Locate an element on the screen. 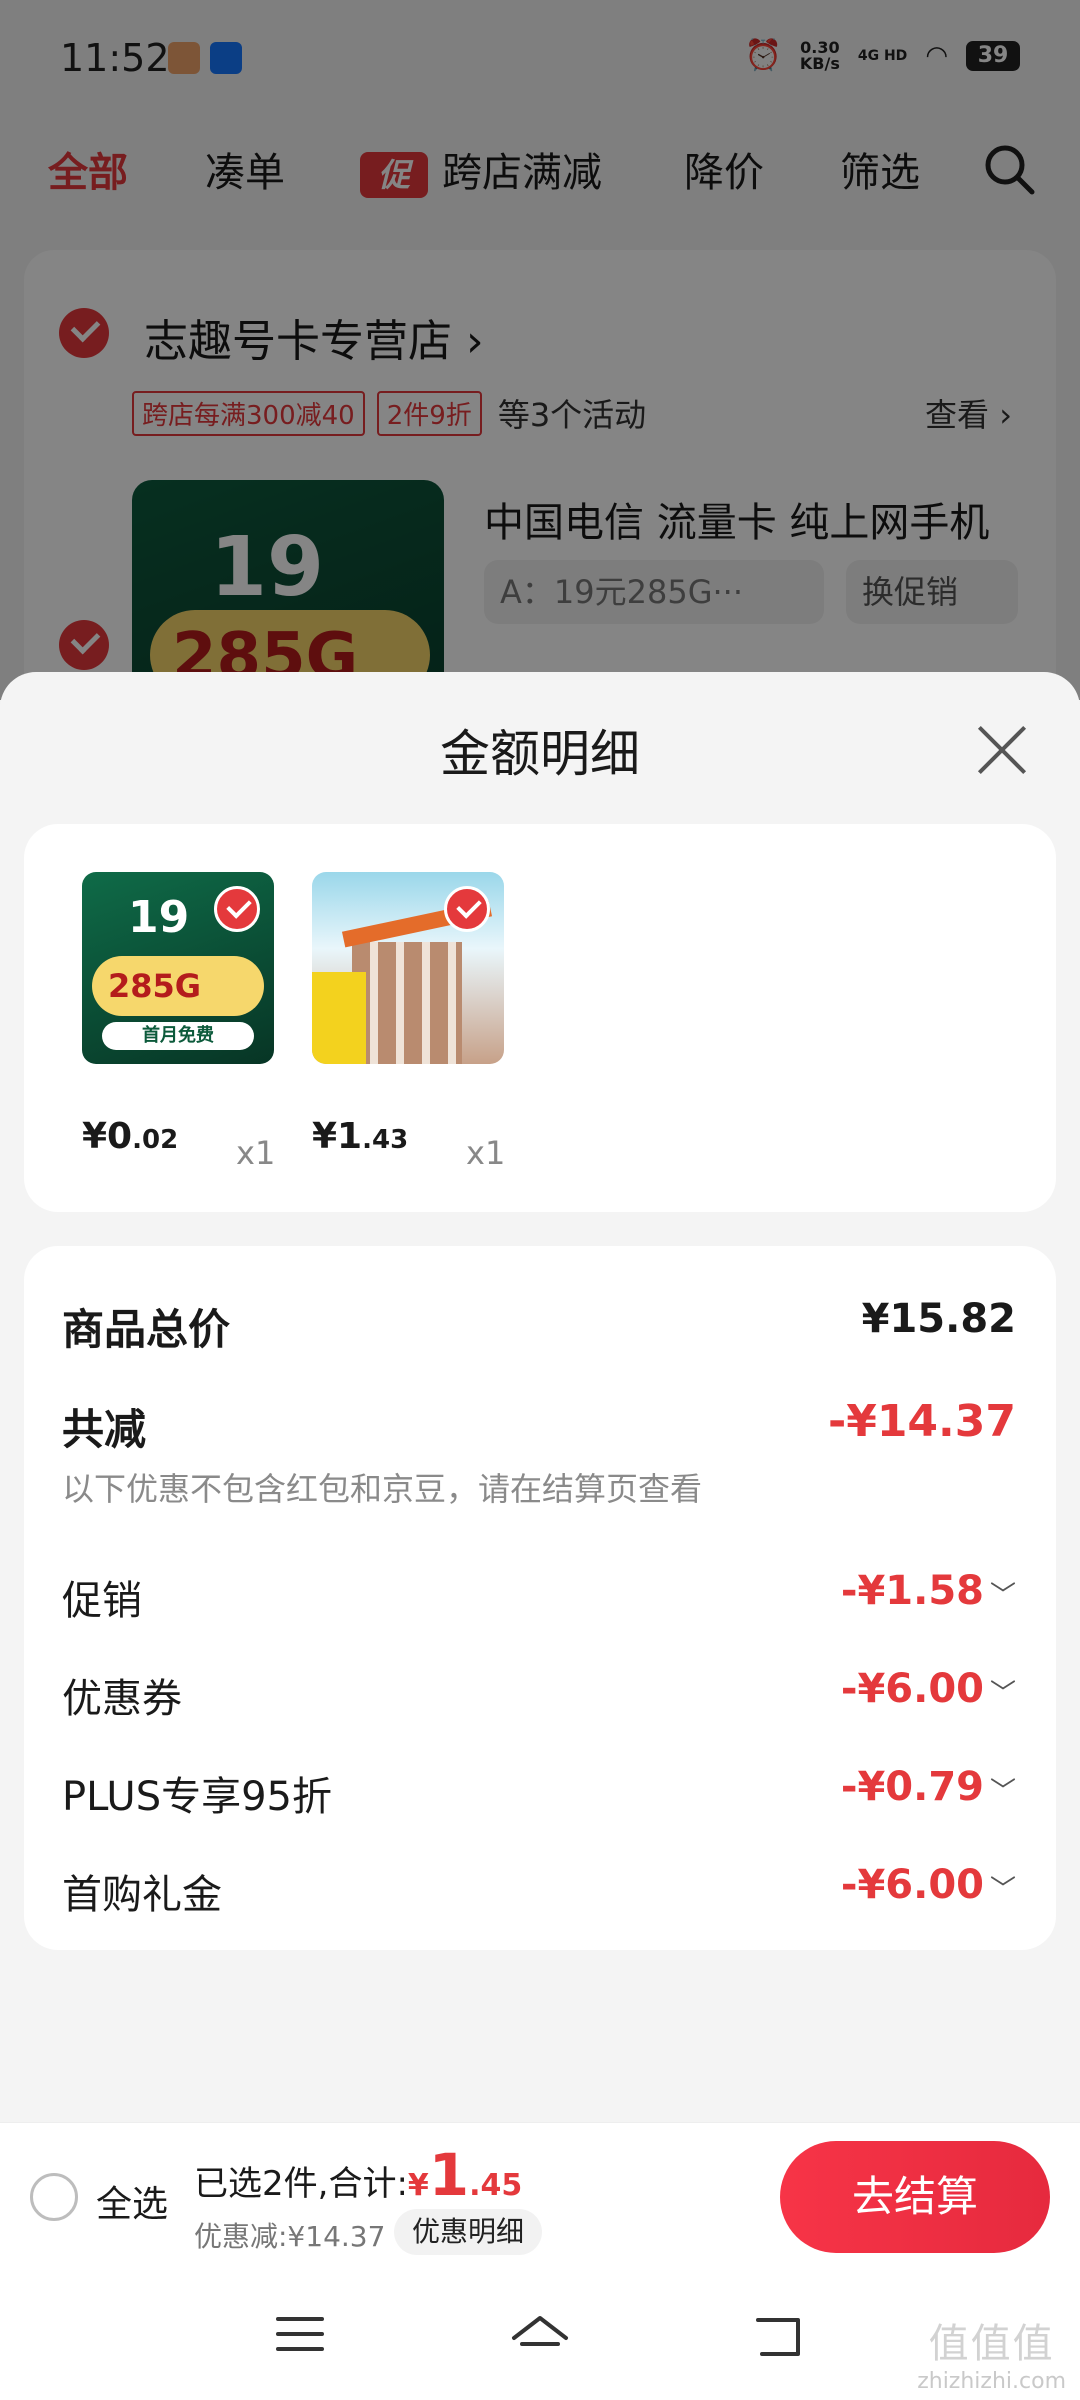 This screenshot has width=1080, height=2400. coupon-value: -¥6.00 ﹀ is located at coordinates (928, 1689).